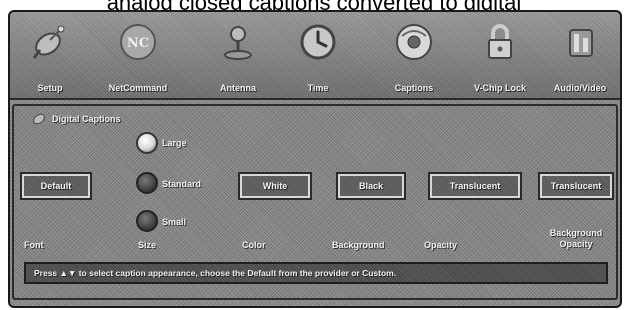  I want to click on opacity-select-value: Translucent, so click(475, 186).